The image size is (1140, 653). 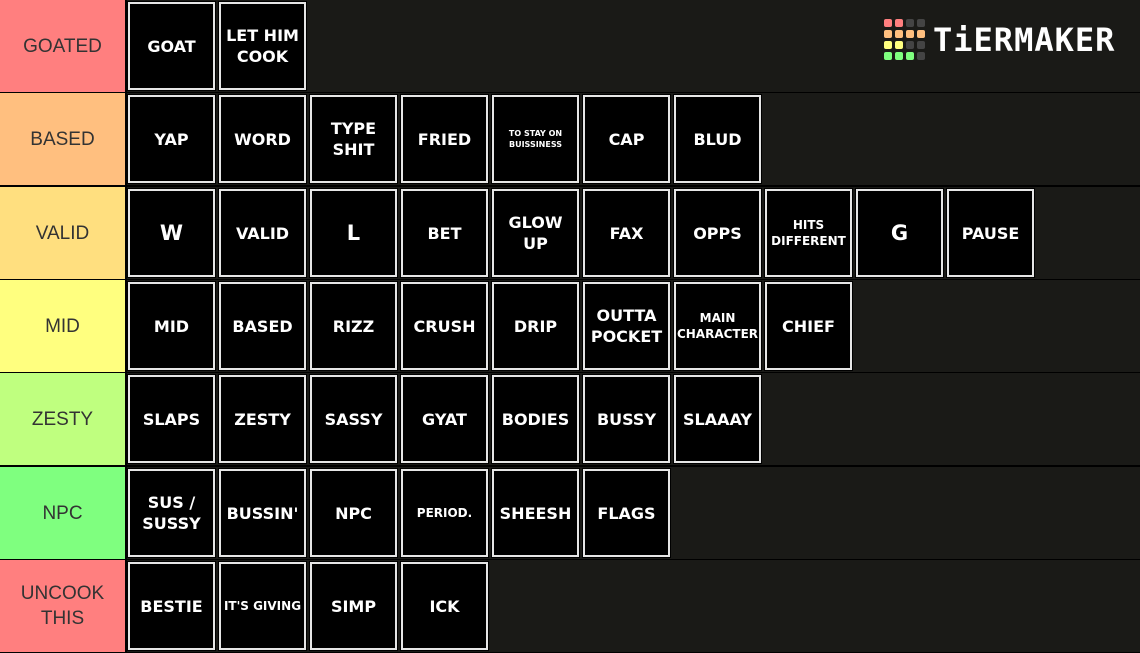 I want to click on tier-item: ZESTY, so click(x=262, y=419).